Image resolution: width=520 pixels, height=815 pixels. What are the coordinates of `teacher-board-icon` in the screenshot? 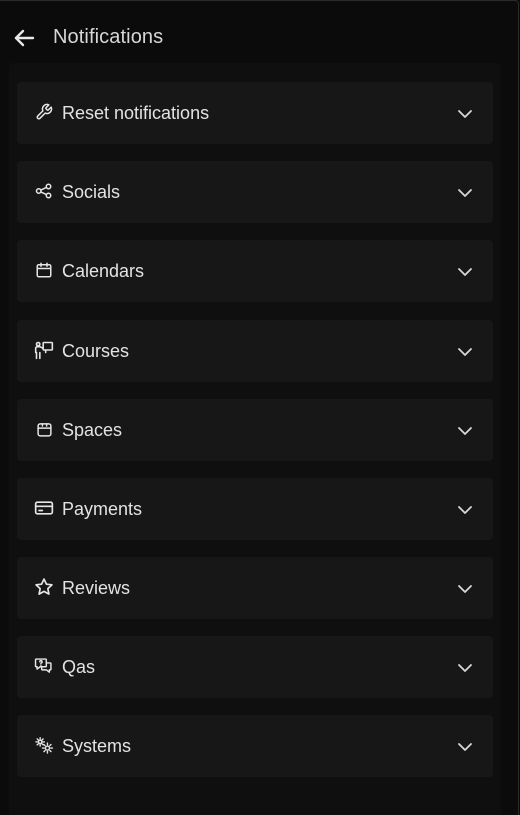 It's located at (44, 350).